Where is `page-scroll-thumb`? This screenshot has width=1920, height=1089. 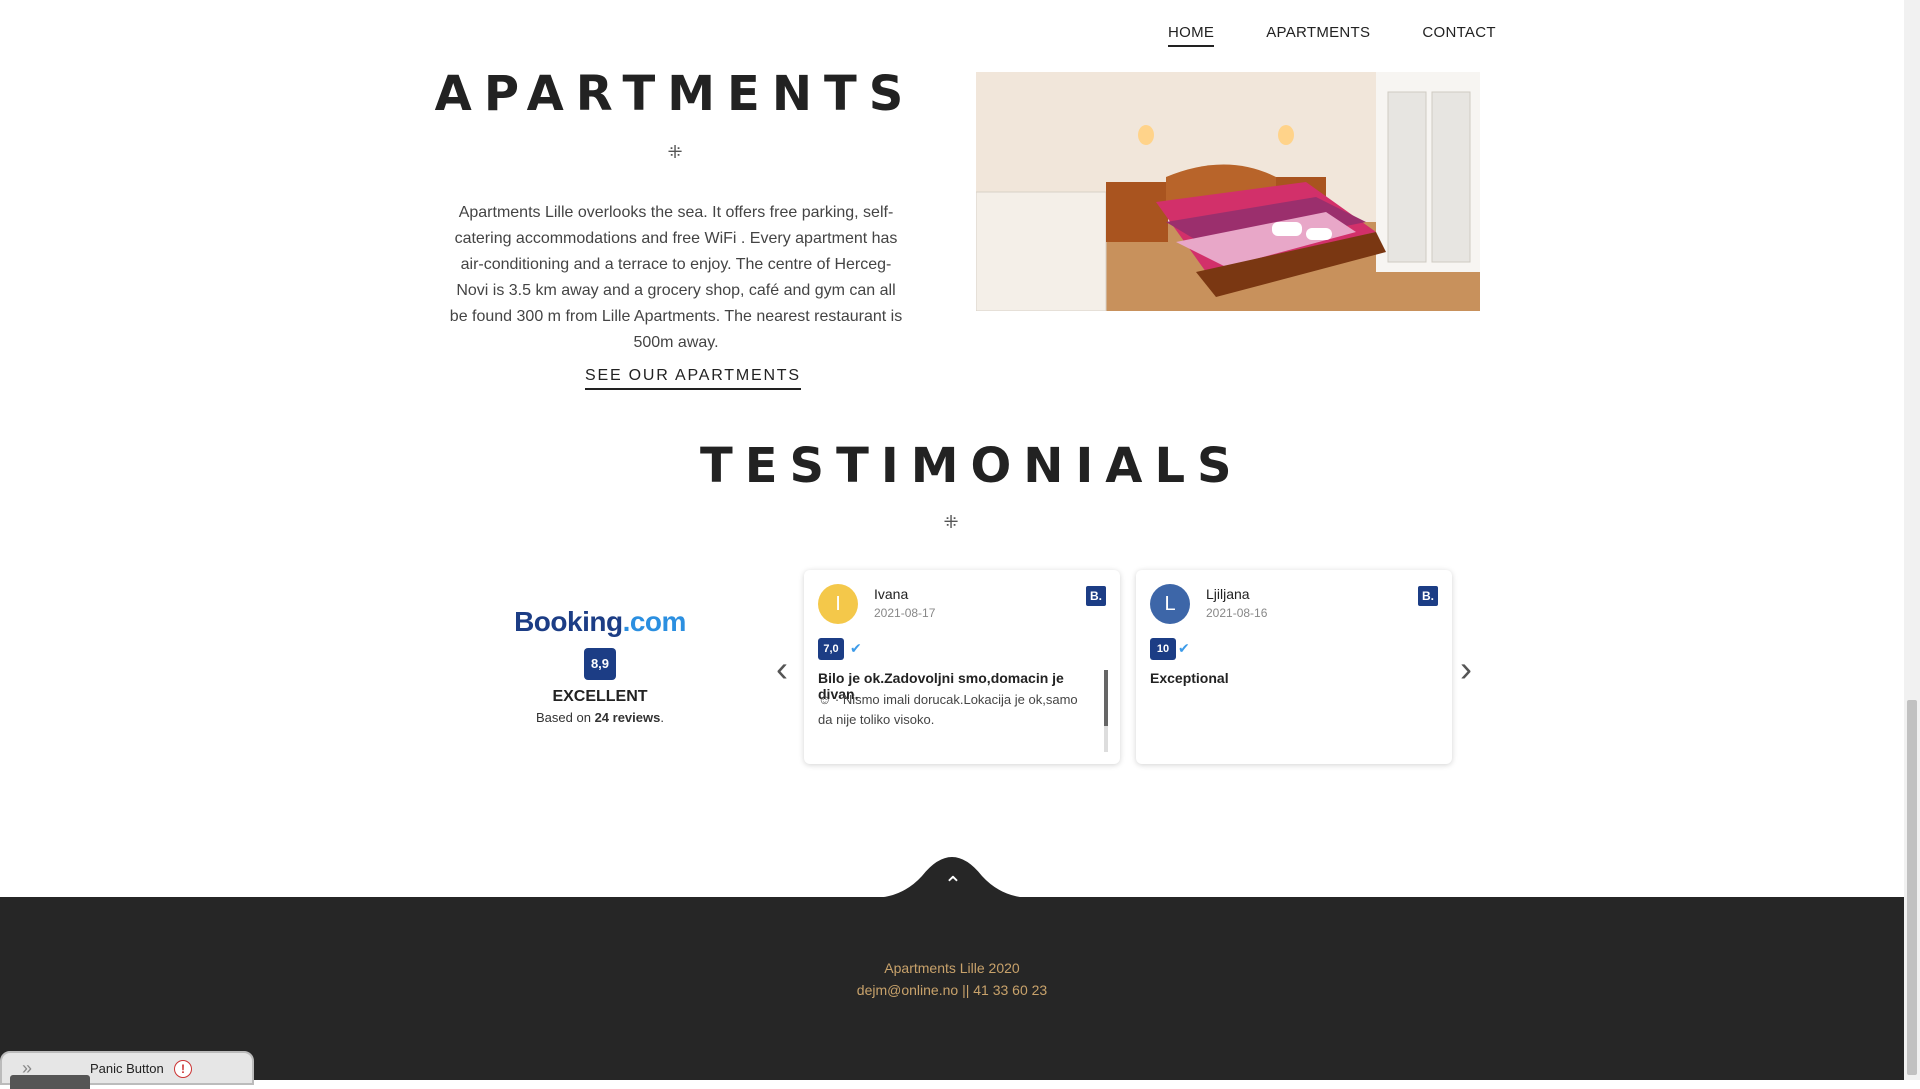
page-scroll-thumb is located at coordinates (1912, 887).